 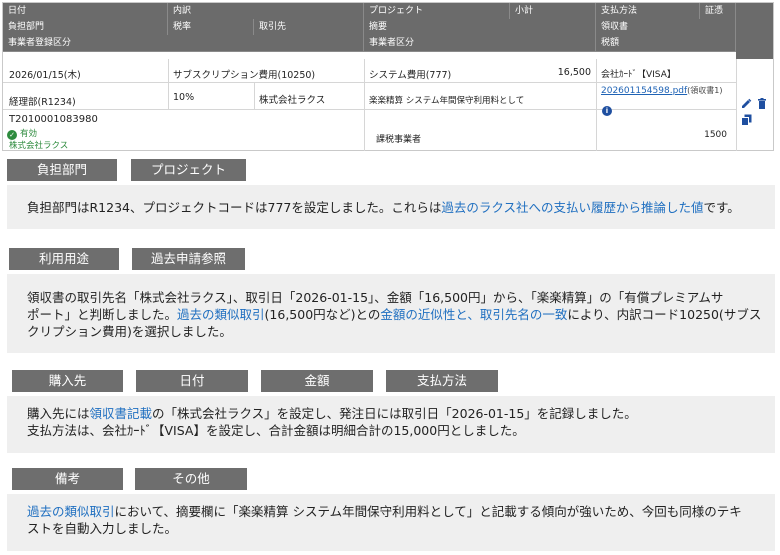 I want to click on header-business-class: 事業者区分, so click(x=480, y=43).